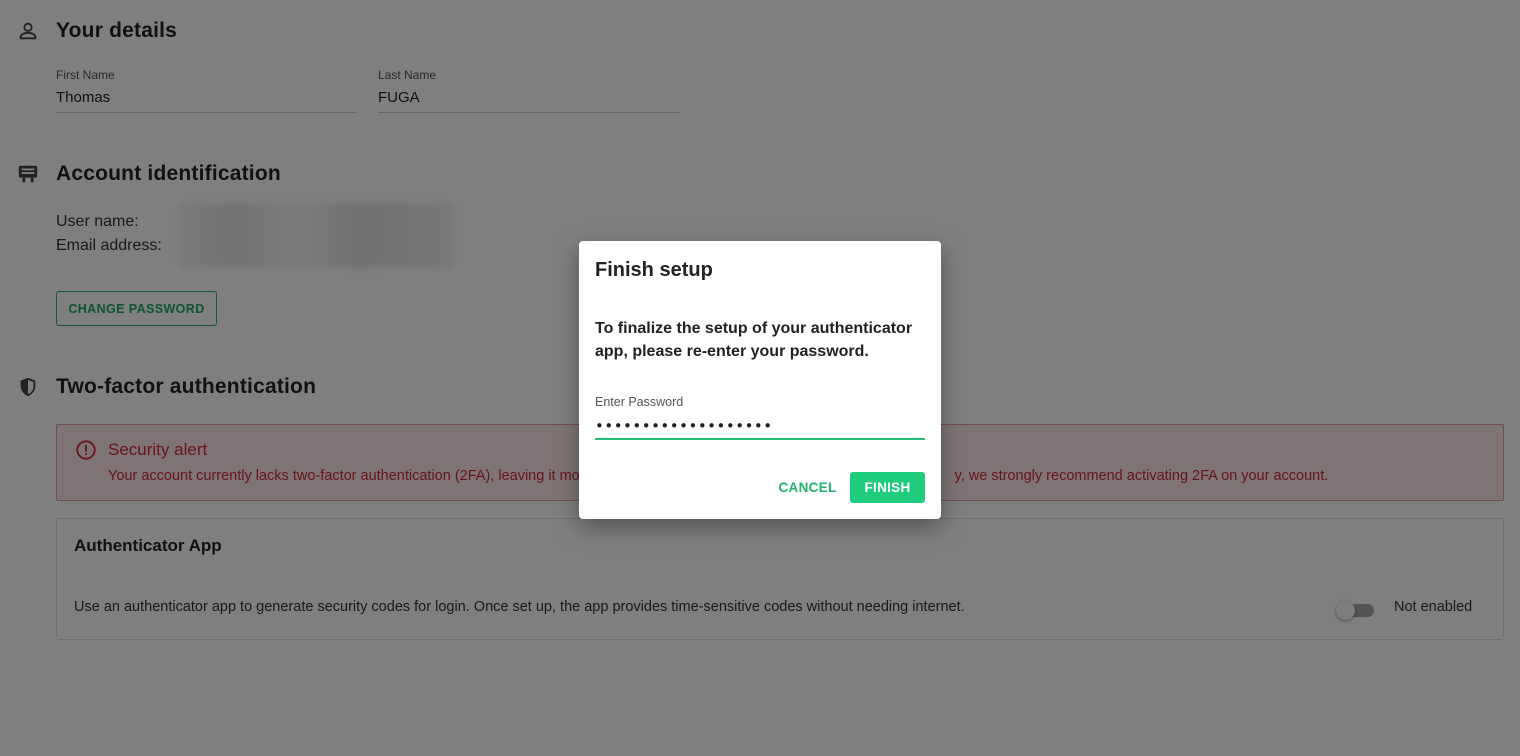 This screenshot has width=1520, height=756. I want to click on cancel-button: CANCEL, so click(807, 487).